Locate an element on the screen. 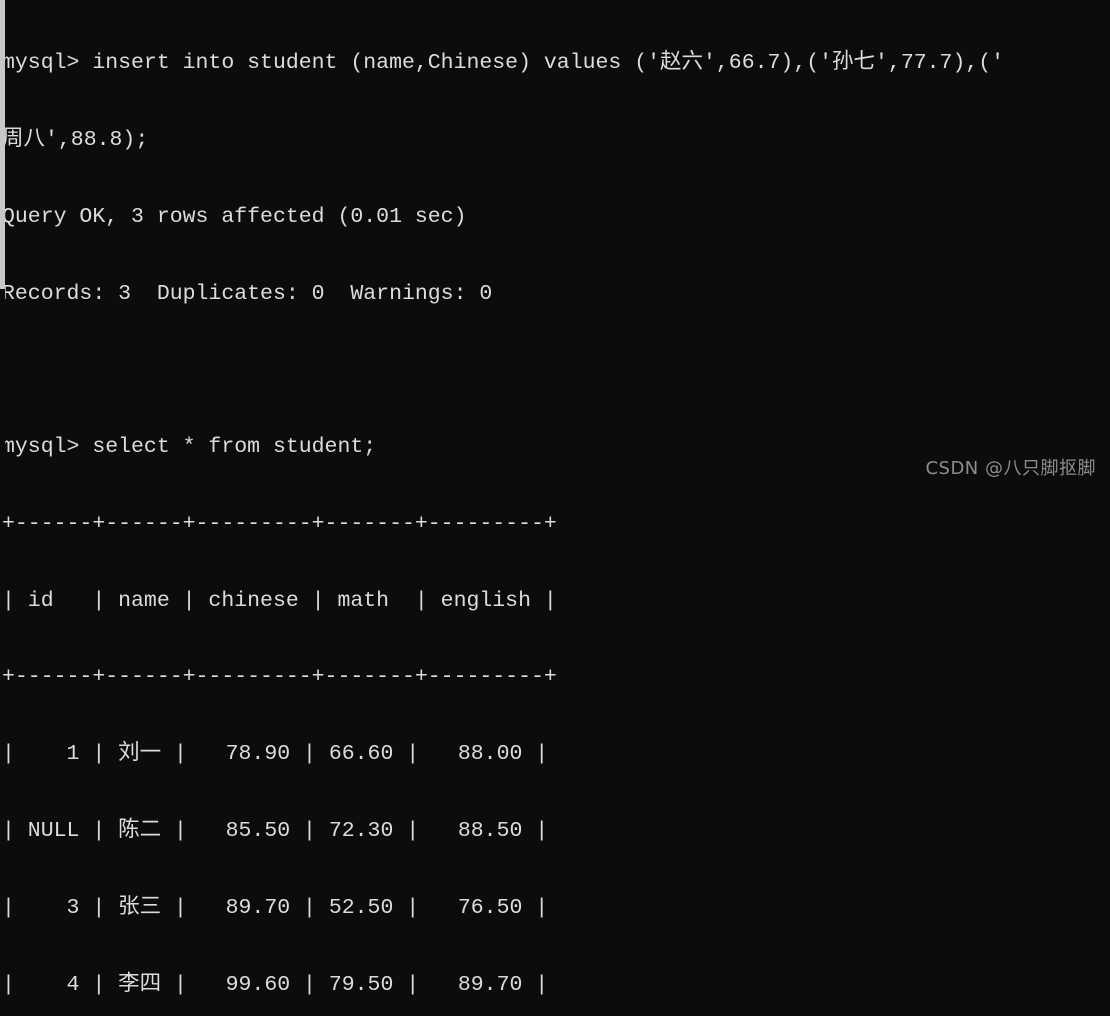 This screenshot has width=1110, height=1016. scrollbar-thumb is located at coordinates (2, 144).